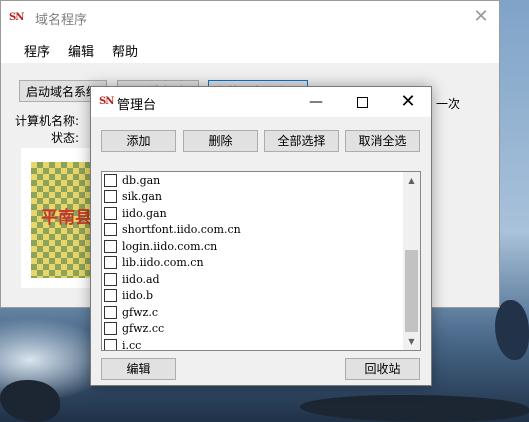  Describe the element at coordinates (253, 197) in the screenshot. I see `list-item: sik.gan` at that location.